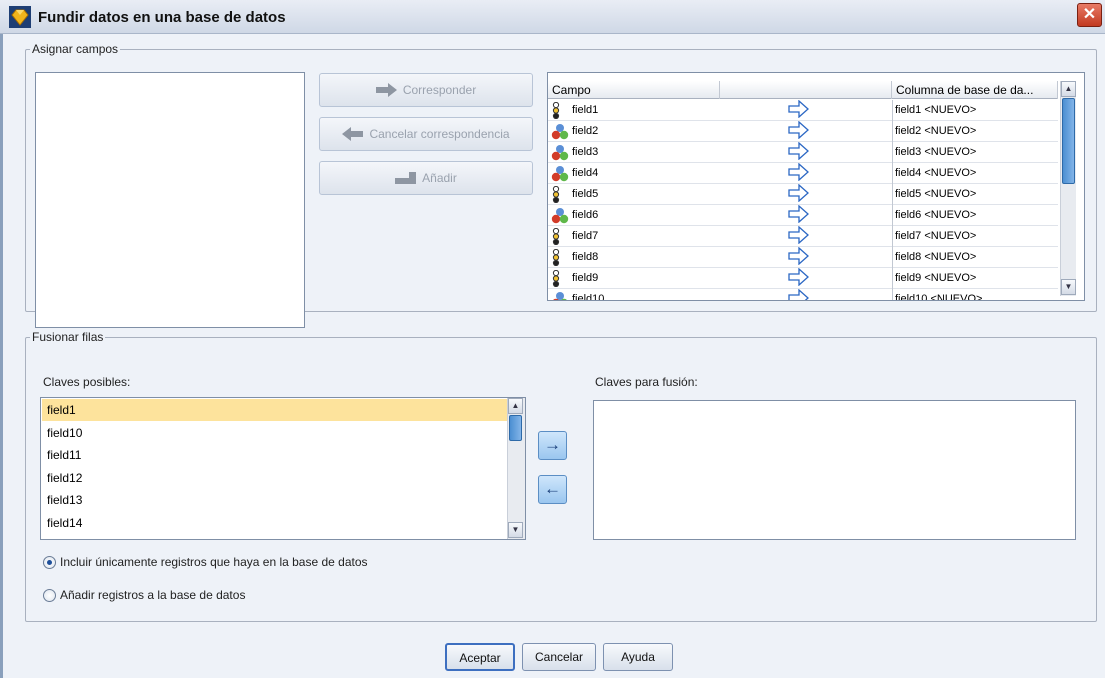 This screenshot has width=1105, height=678. Describe the element at coordinates (75, 49) in the screenshot. I see `assign-fields-legend: Asignar campos` at that location.